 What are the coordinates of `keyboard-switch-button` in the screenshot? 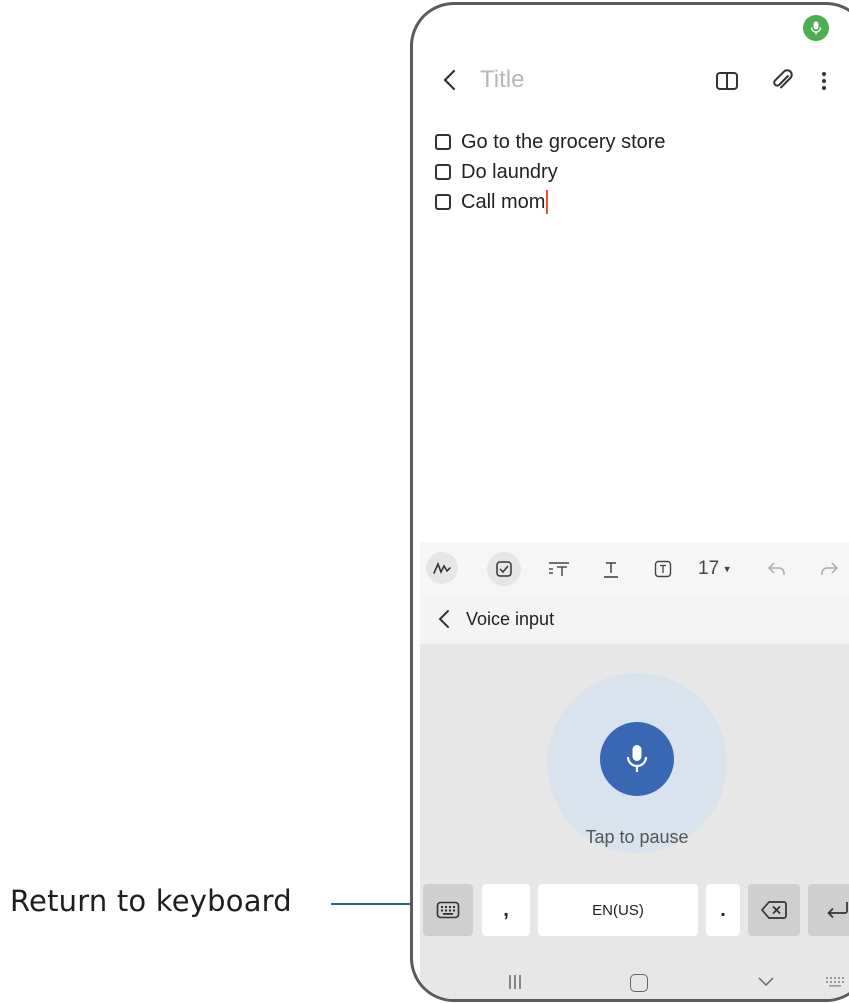 It's located at (835, 982).